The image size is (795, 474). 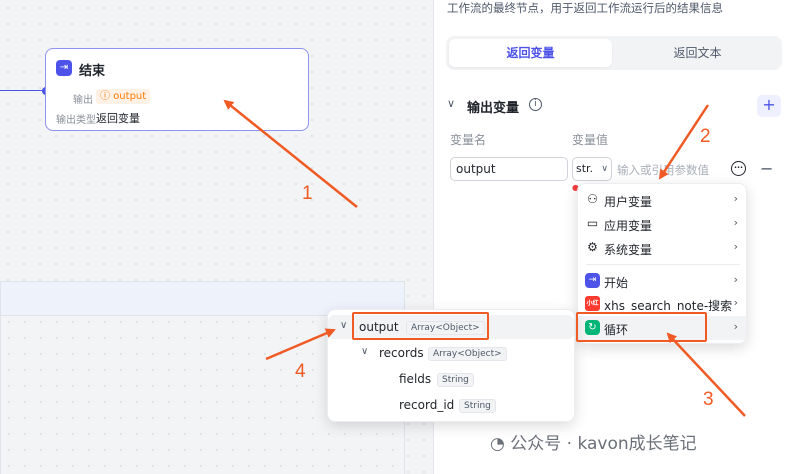 What do you see at coordinates (497, 444) in the screenshot?
I see `wechat-icon: ◔` at bounding box center [497, 444].